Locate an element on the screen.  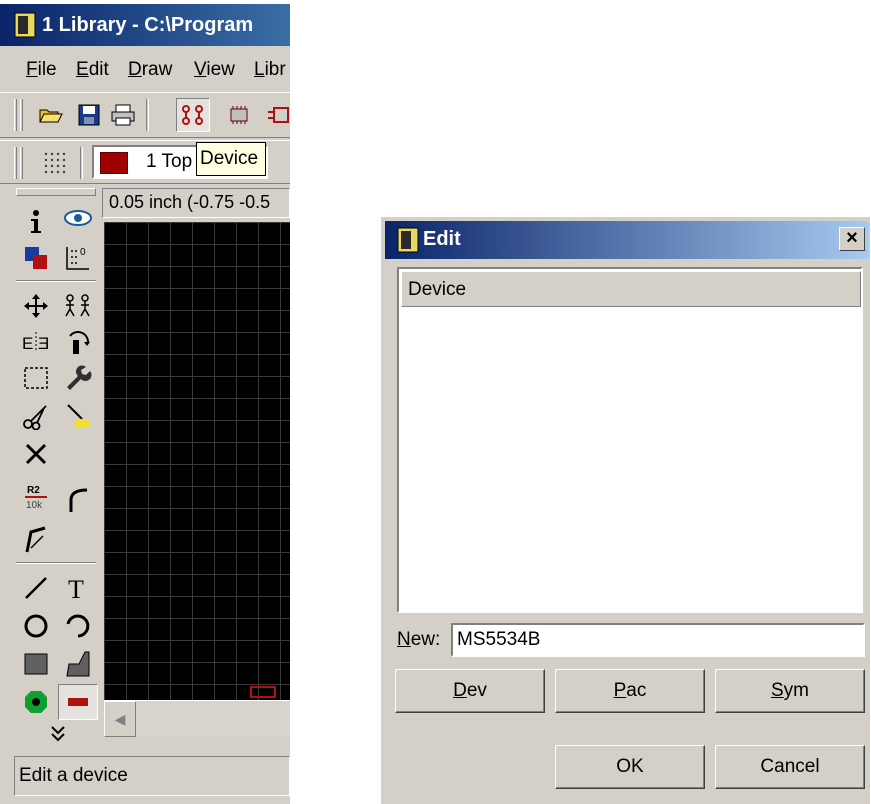
command-toolbar: 0 EƎ R2 10k T is located at coordinates (50, 466).